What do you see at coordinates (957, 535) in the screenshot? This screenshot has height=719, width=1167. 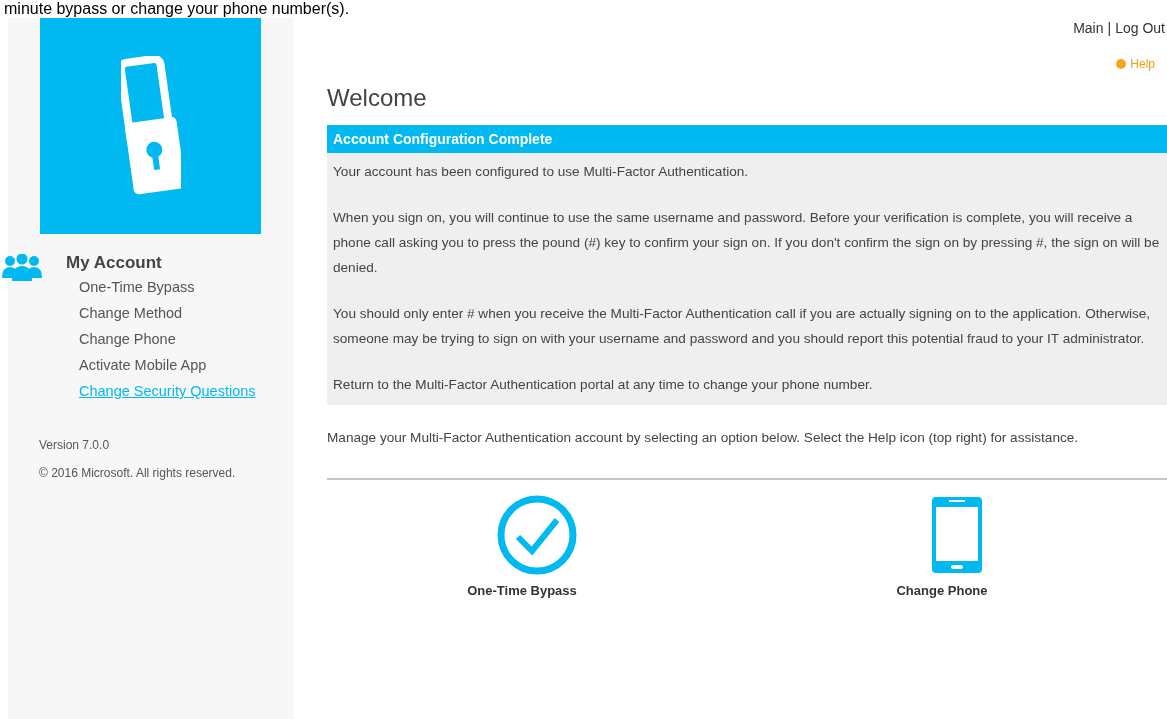 I see `phone-icon` at bounding box center [957, 535].